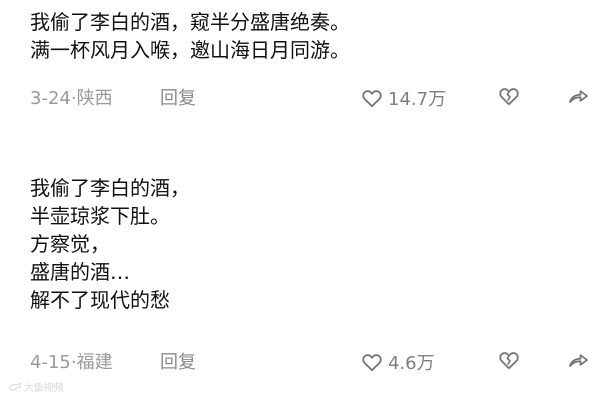 Image resolution: width=612 pixels, height=400 pixels. What do you see at coordinates (44, 388) in the screenshot?
I see `watermark-text: 大鱼视频` at bounding box center [44, 388].